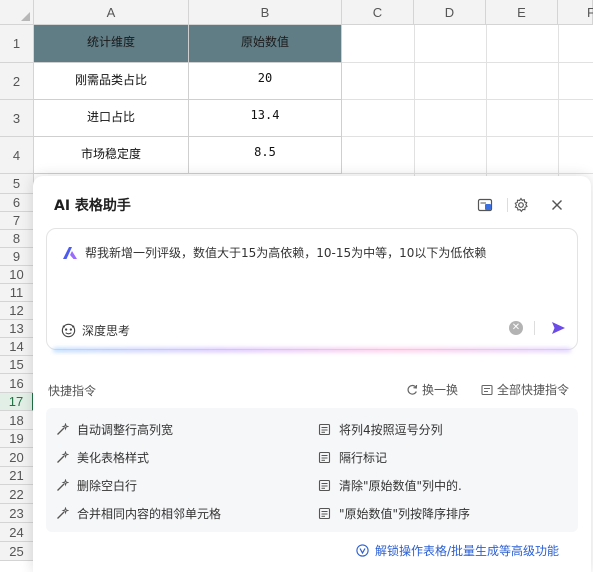 This screenshot has height=572, width=593. I want to click on brain-icon, so click(68, 330).